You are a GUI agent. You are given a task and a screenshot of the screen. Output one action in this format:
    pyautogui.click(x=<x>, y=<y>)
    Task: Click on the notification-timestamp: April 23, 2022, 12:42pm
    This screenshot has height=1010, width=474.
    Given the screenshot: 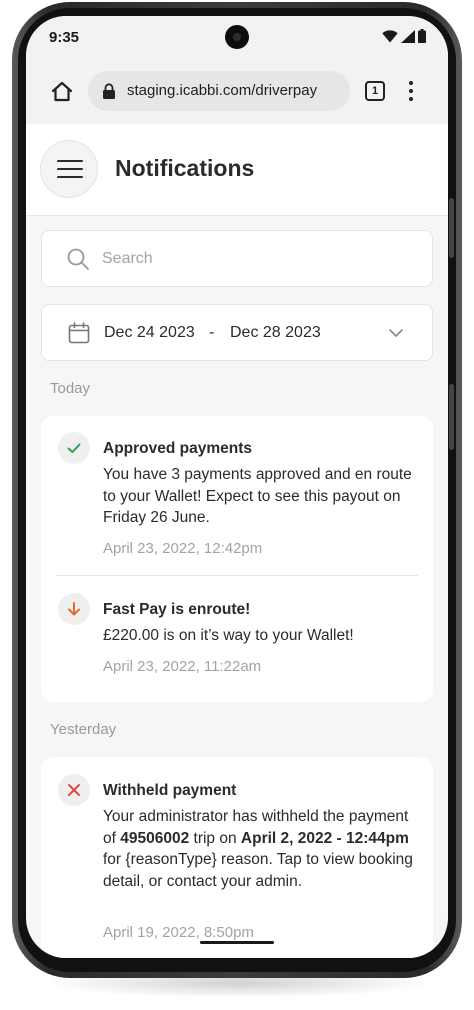 What is the action you would take?
    pyautogui.click(x=183, y=548)
    